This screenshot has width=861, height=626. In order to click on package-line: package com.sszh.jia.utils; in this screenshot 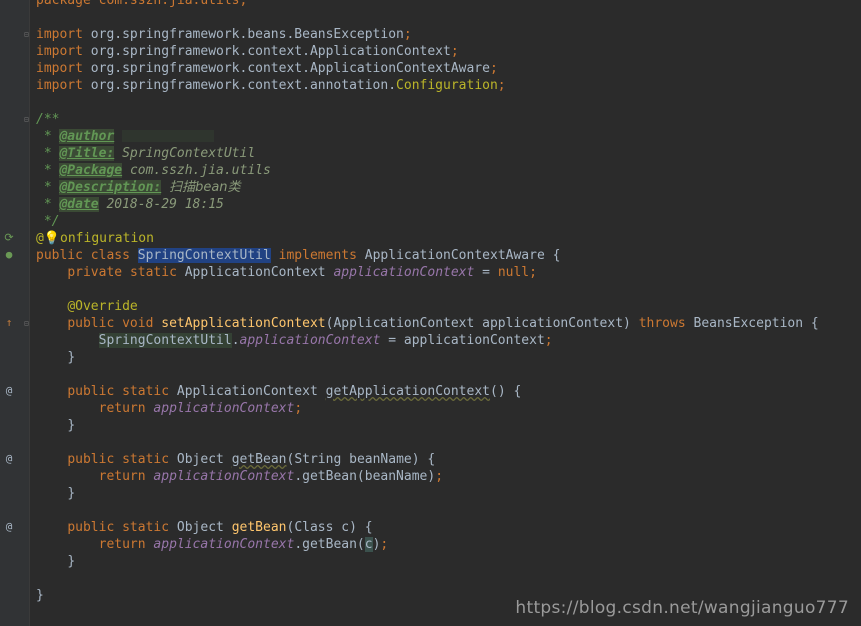, I will do `click(141, 4)`.